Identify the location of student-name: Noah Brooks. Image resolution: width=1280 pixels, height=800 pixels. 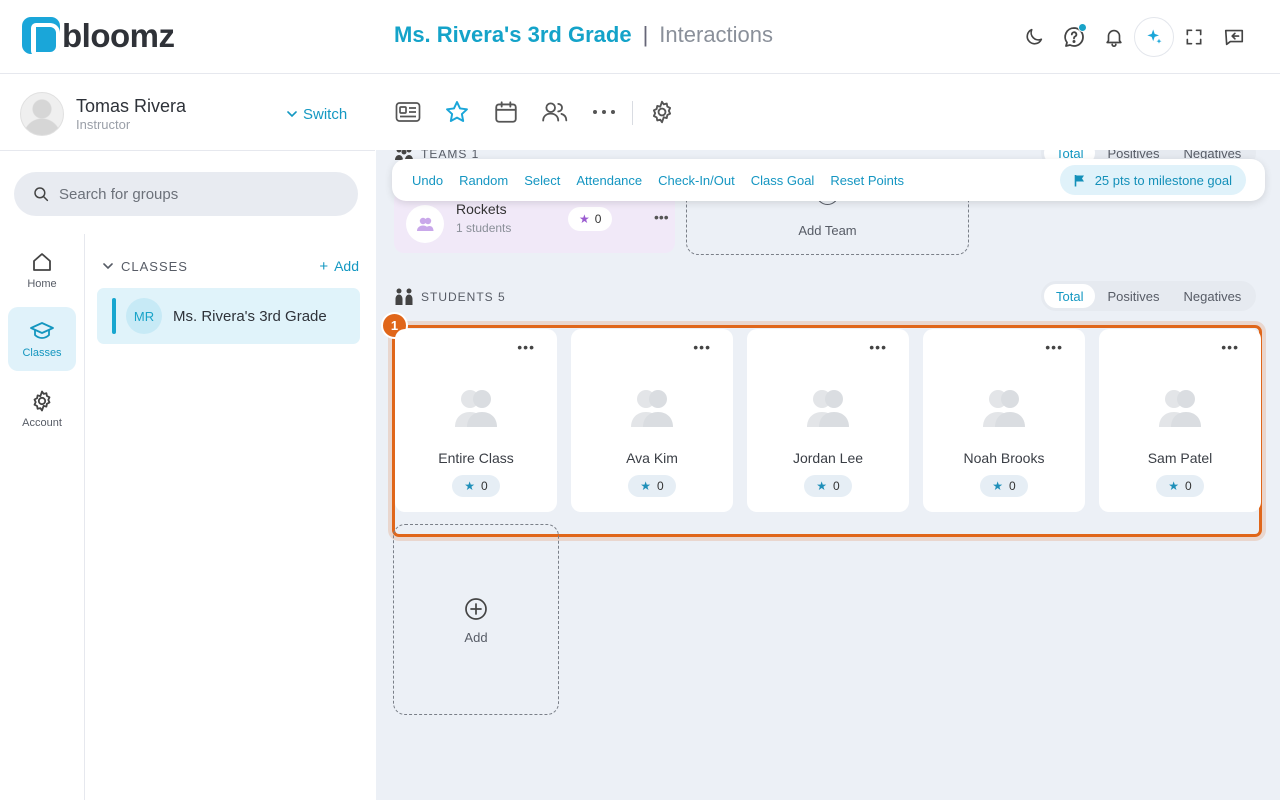
(1004, 458).